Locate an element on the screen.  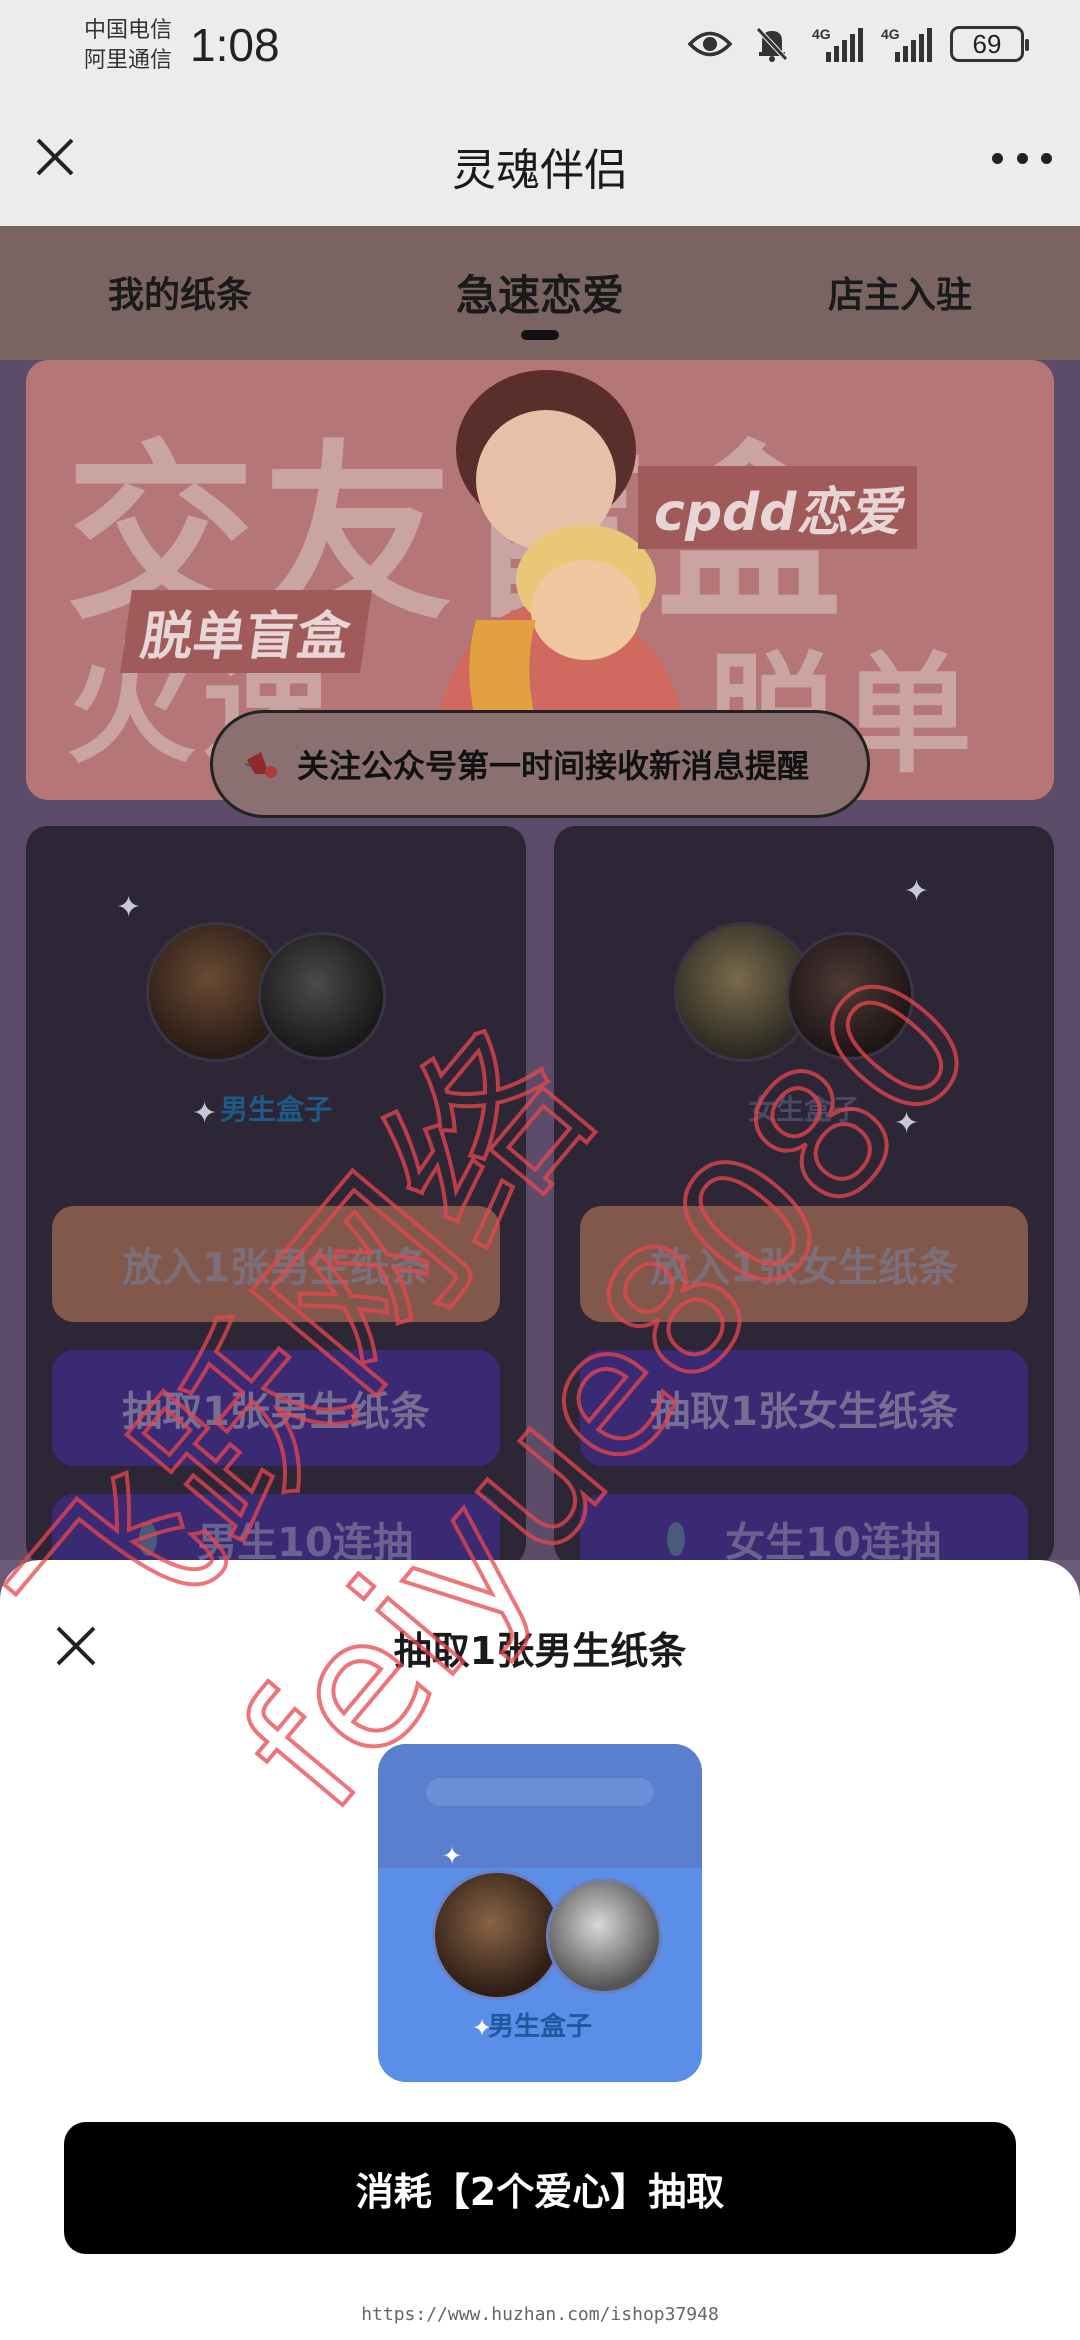
tab-bar: 我的纸条 急速恋爱 店主入驻 is located at coordinates (540, 293).